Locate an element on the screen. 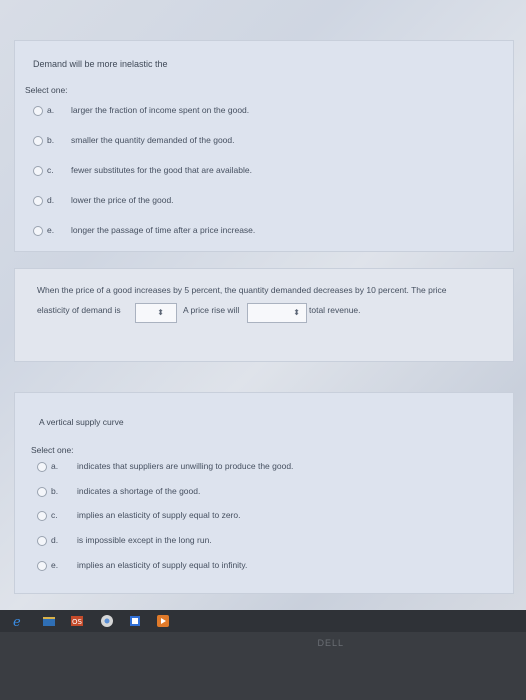  option-text: is impossible except in the long run. is located at coordinates (144, 540).